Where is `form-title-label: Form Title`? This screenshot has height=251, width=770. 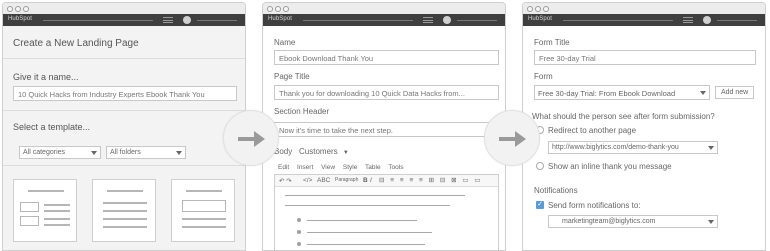 form-title-label: Form Title is located at coordinates (552, 42).